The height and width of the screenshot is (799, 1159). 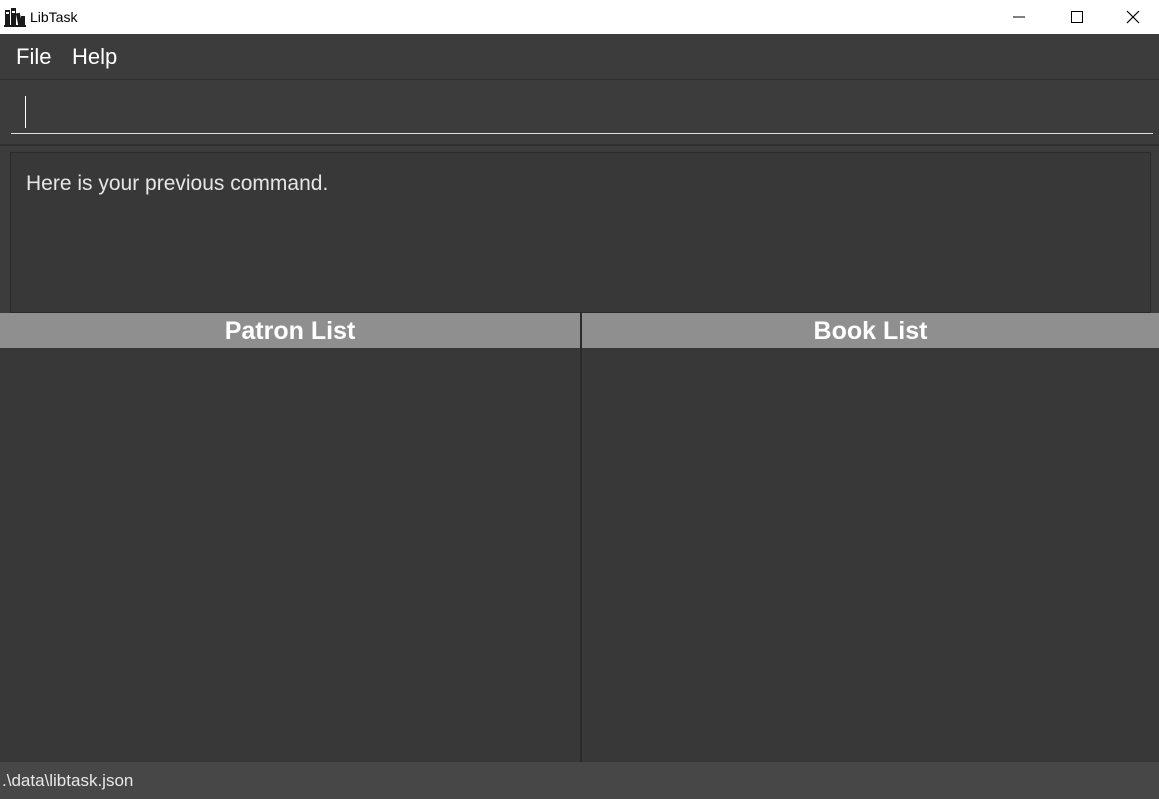 I want to click on minimize-button, so click(x=1019, y=17).